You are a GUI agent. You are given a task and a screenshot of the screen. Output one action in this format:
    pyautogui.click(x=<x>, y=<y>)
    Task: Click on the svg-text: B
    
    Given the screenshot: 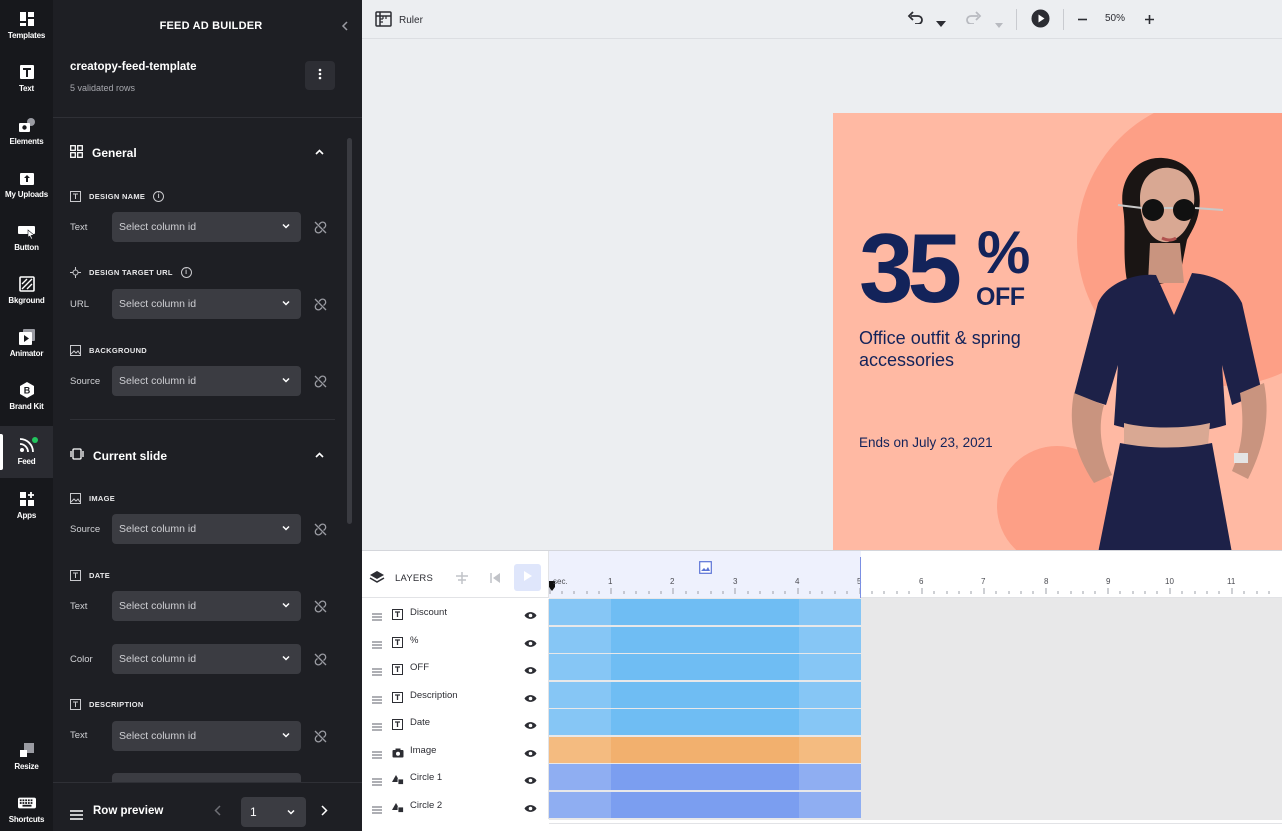 What is the action you would take?
    pyautogui.click(x=26, y=391)
    